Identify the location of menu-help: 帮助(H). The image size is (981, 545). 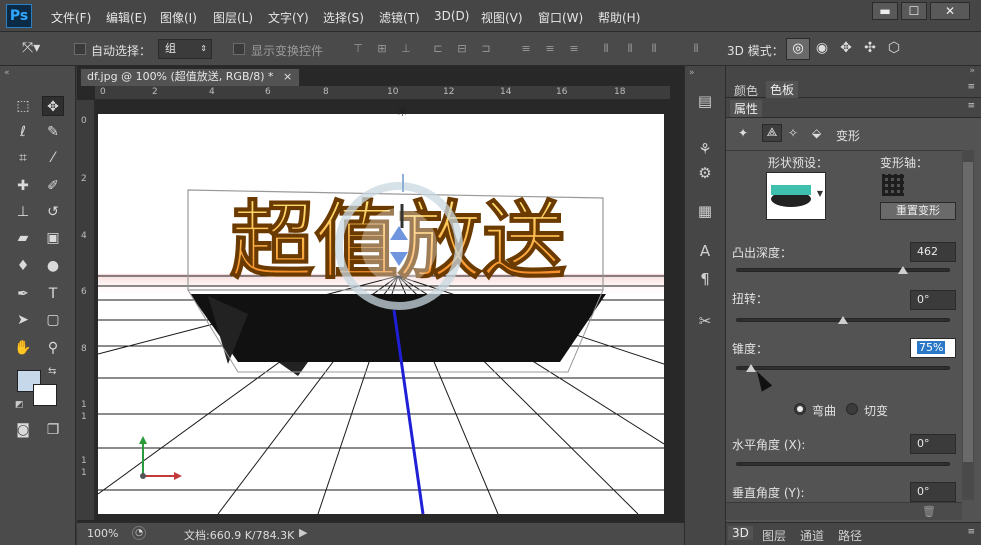
(619, 17).